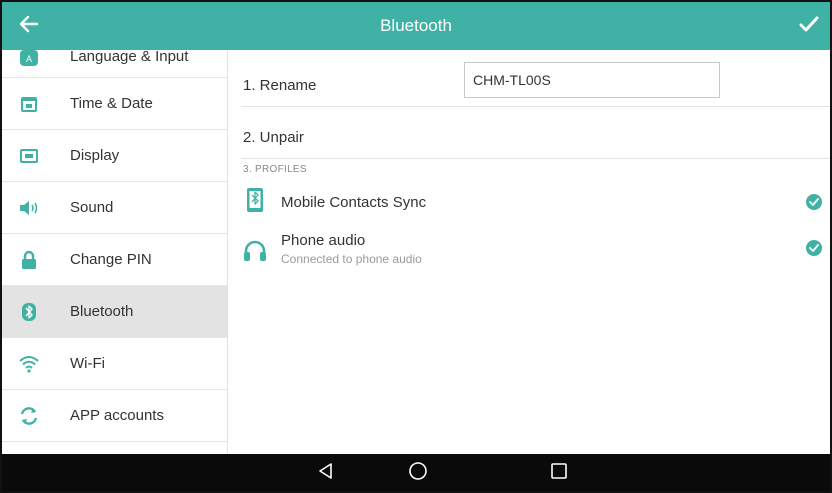 This screenshot has width=832, height=493. I want to click on sidebar-item-label: APP accounts, so click(117, 415).